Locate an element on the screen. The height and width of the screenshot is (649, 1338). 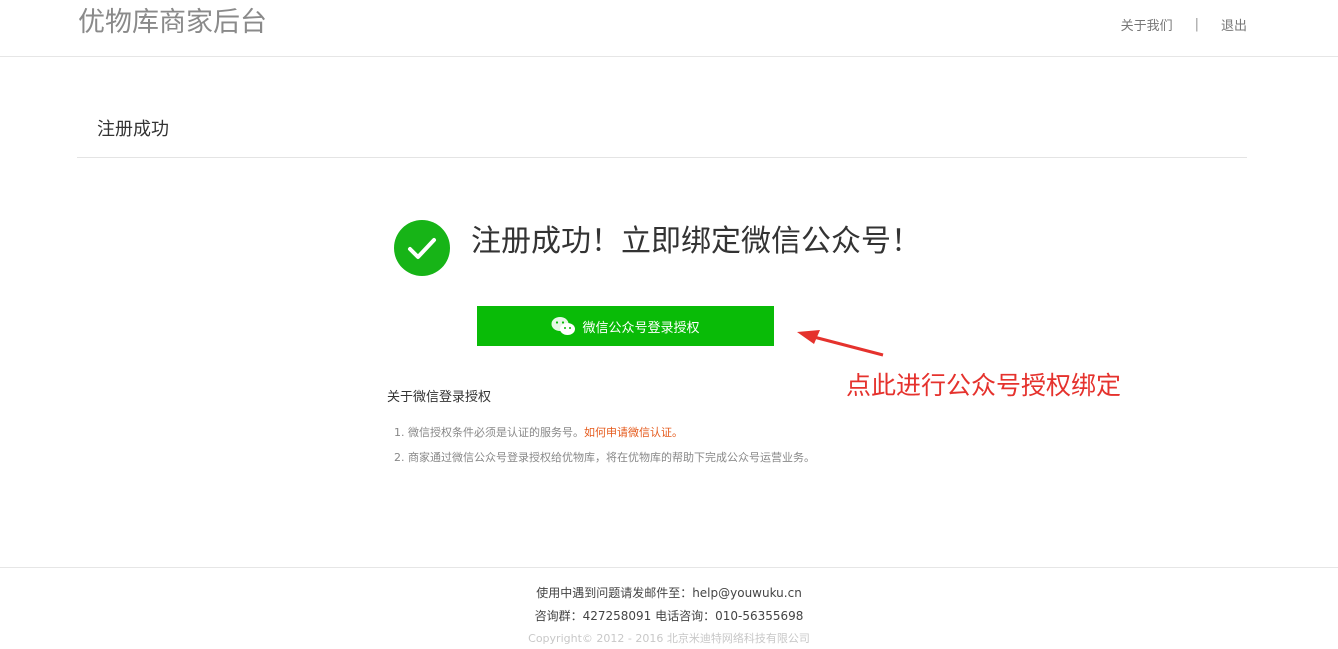
check-circle-icon is located at coordinates (422, 248).